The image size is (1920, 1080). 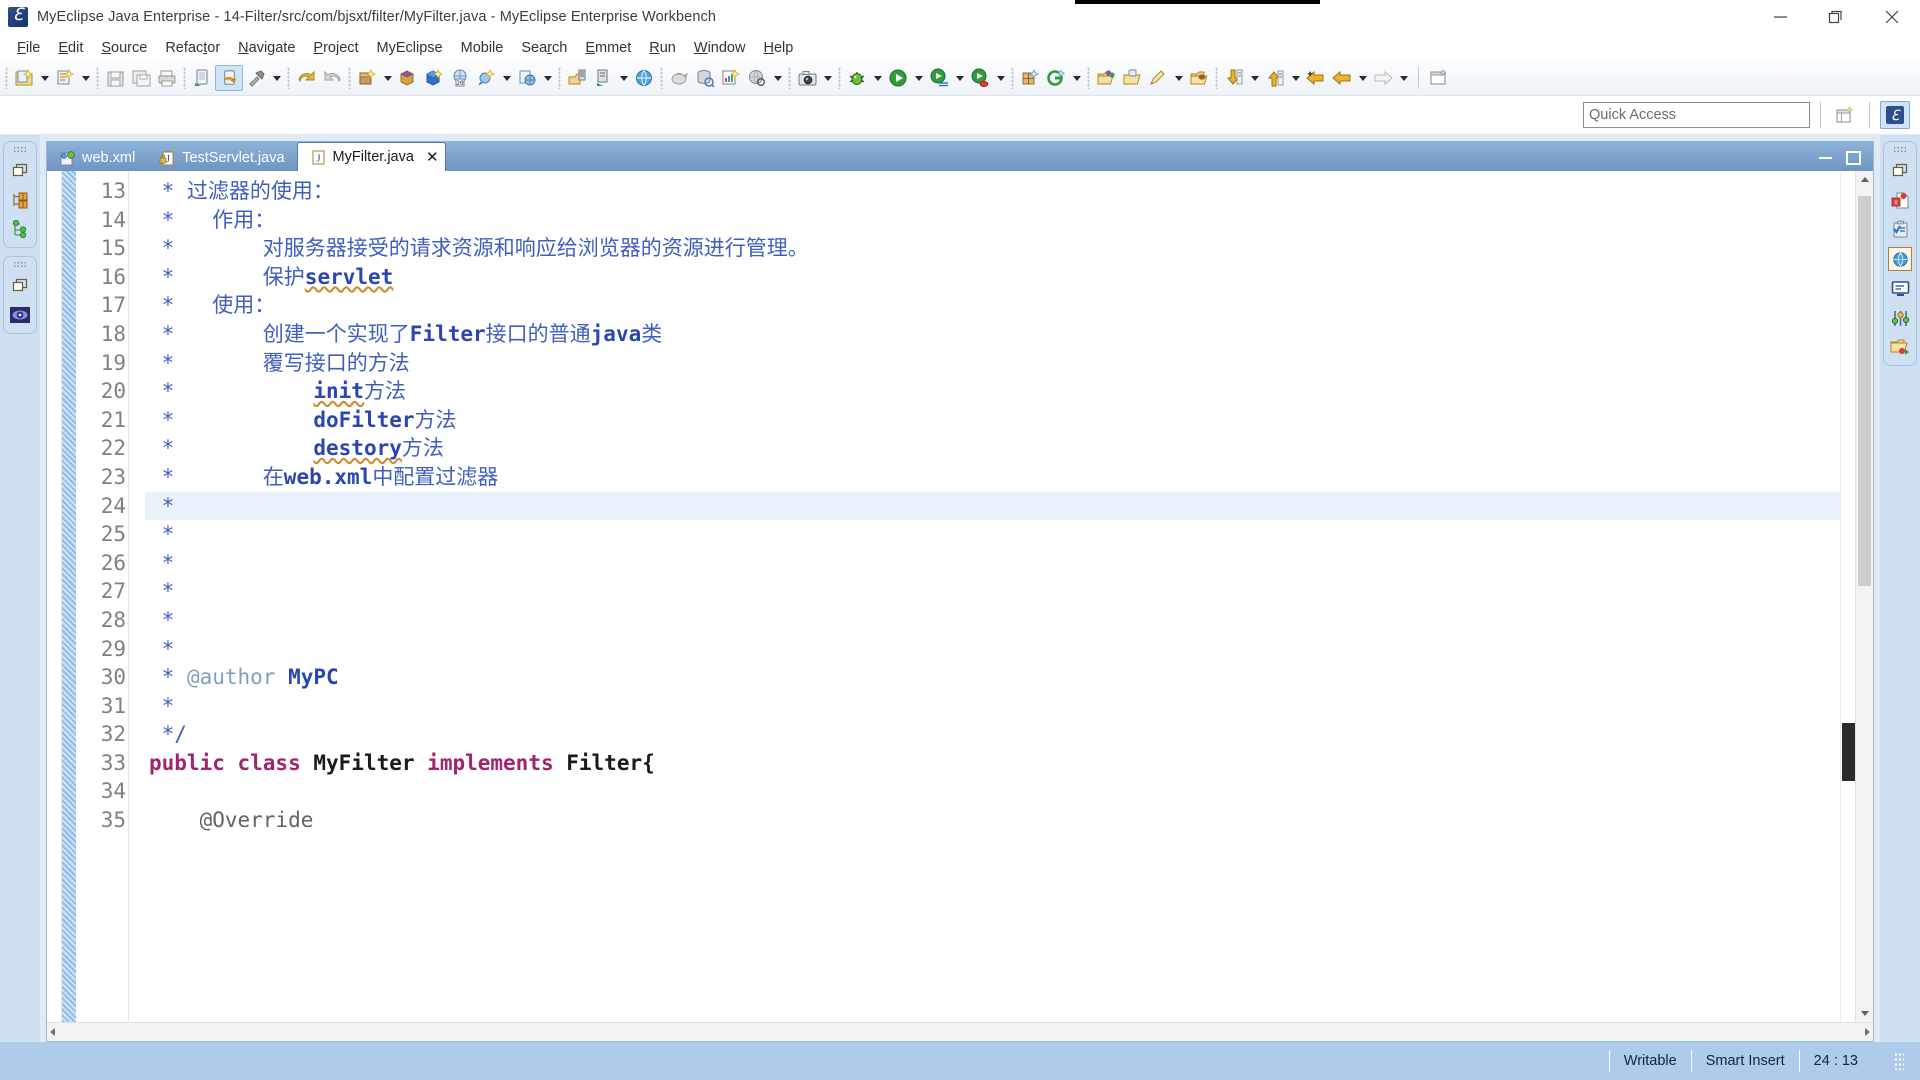 I want to click on globe-search-dropdown-icon, so click(x=777, y=78).